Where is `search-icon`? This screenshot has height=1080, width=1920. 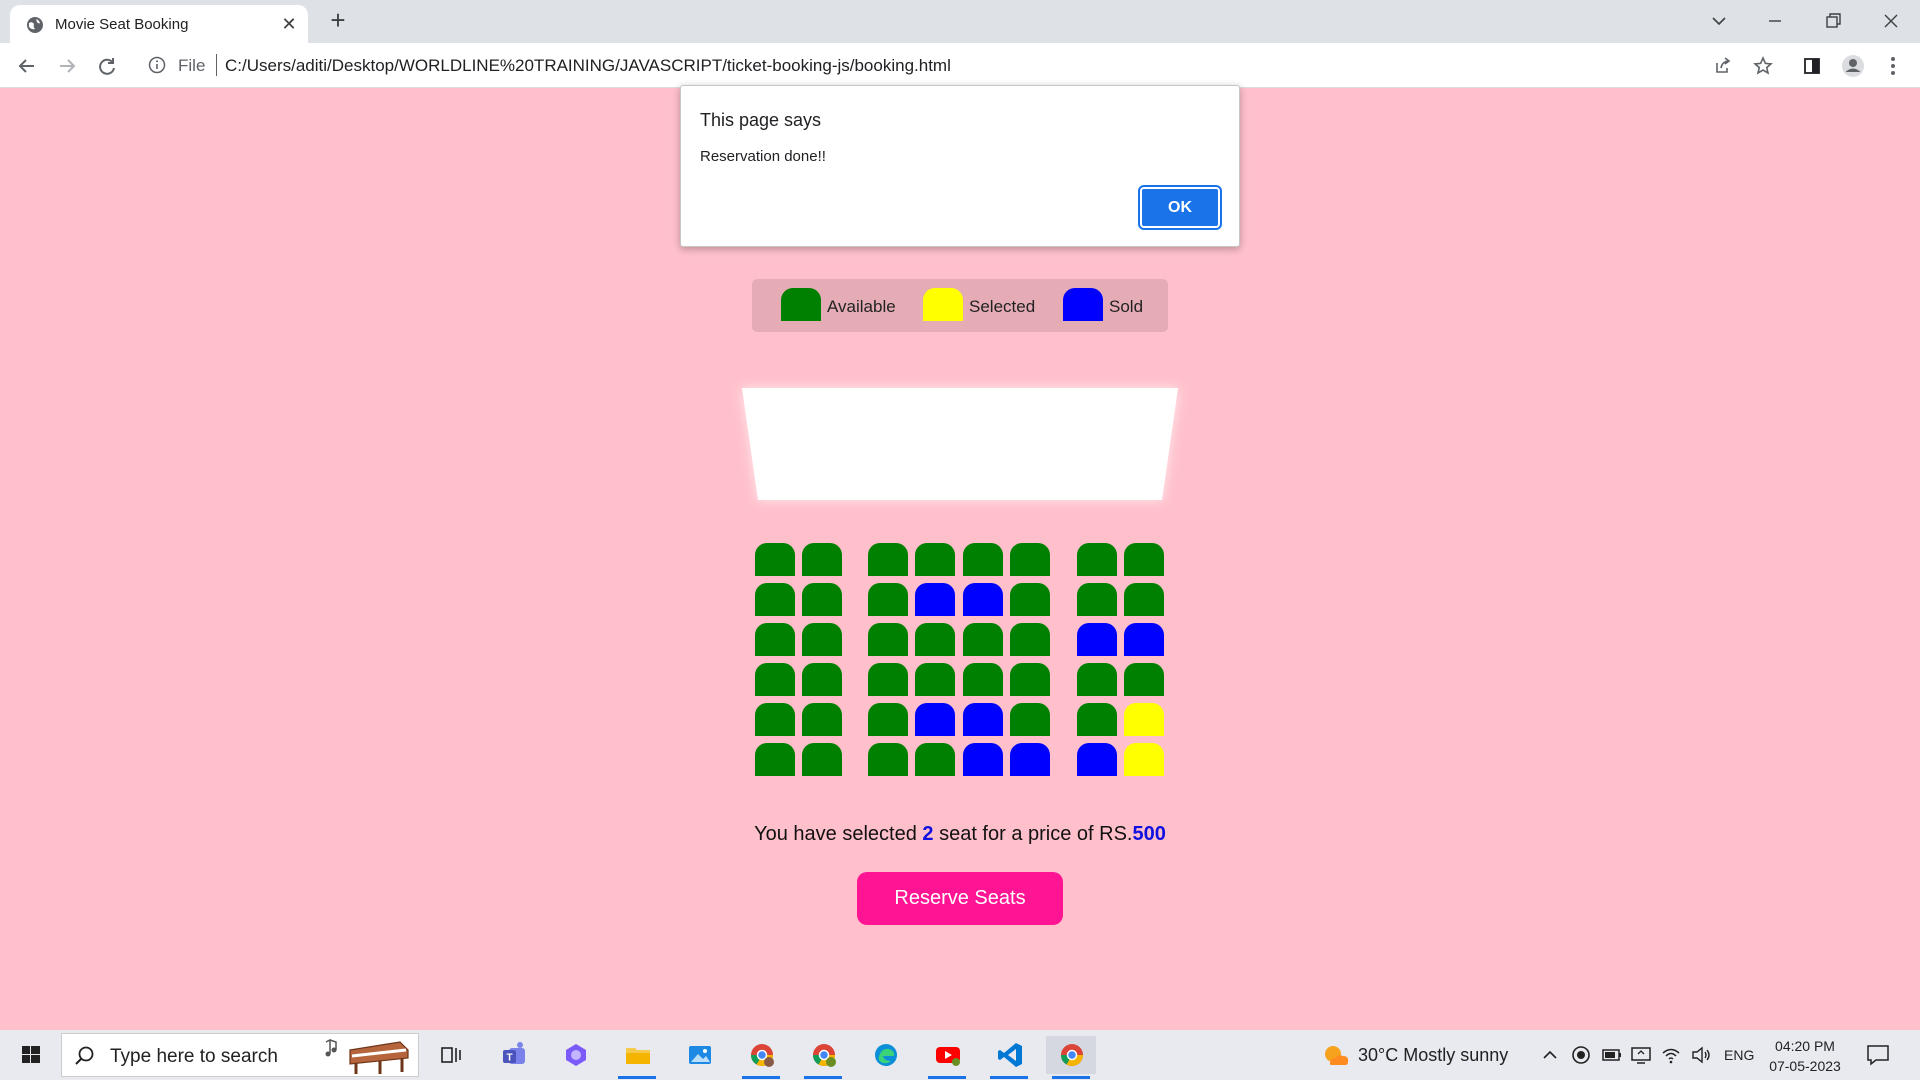 search-icon is located at coordinates (84, 1055).